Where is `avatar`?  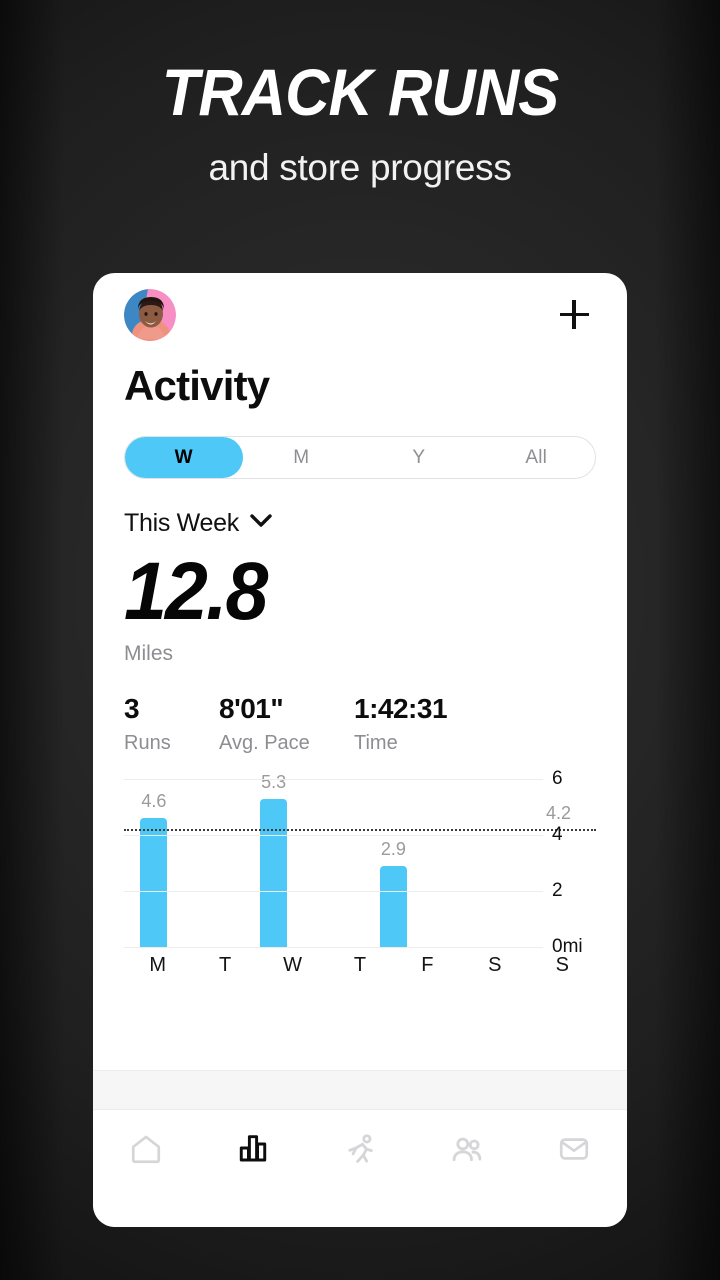 avatar is located at coordinates (150, 314).